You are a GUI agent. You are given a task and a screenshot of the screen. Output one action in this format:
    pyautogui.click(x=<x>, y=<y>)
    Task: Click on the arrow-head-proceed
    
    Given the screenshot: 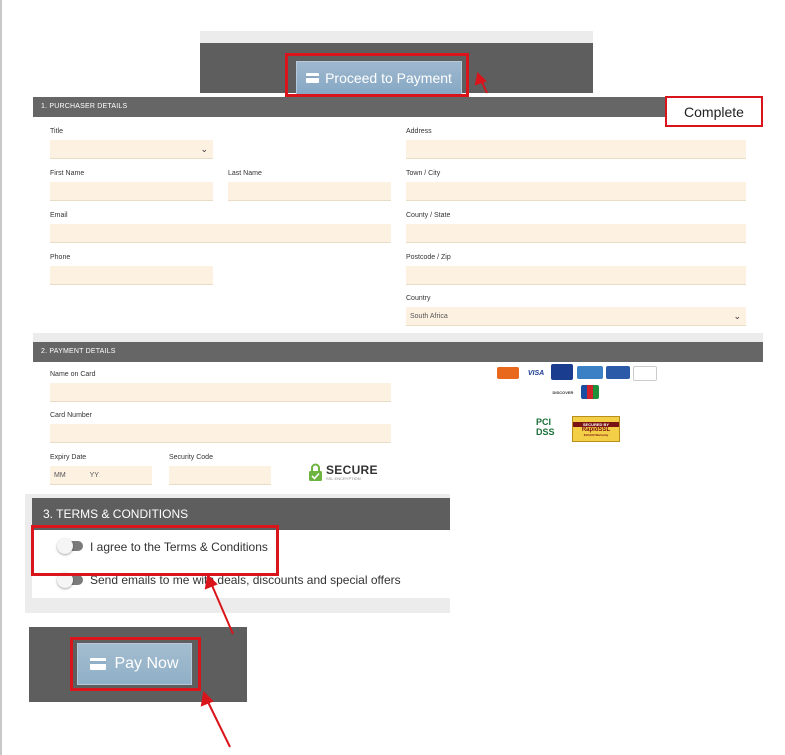 What is the action you would take?
    pyautogui.click(x=480, y=78)
    